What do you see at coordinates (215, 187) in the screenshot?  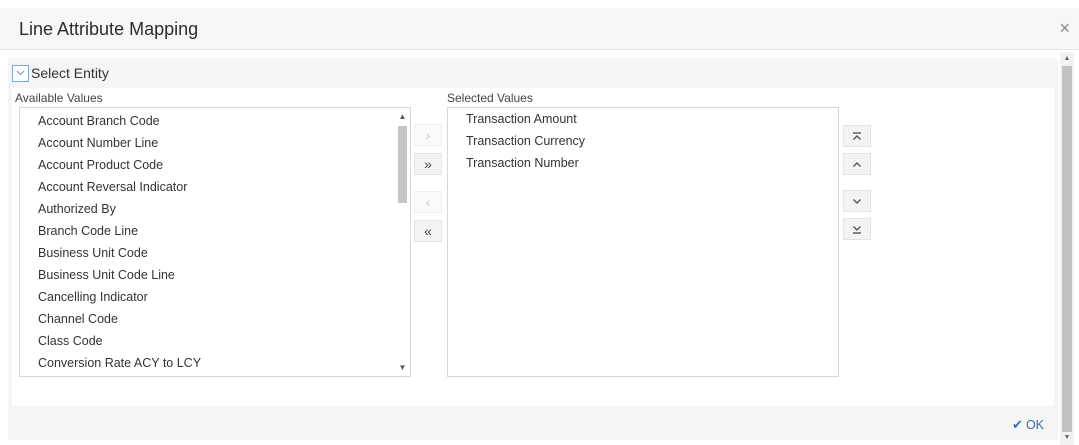 I see `list-item: Account Reversal Indicator` at bounding box center [215, 187].